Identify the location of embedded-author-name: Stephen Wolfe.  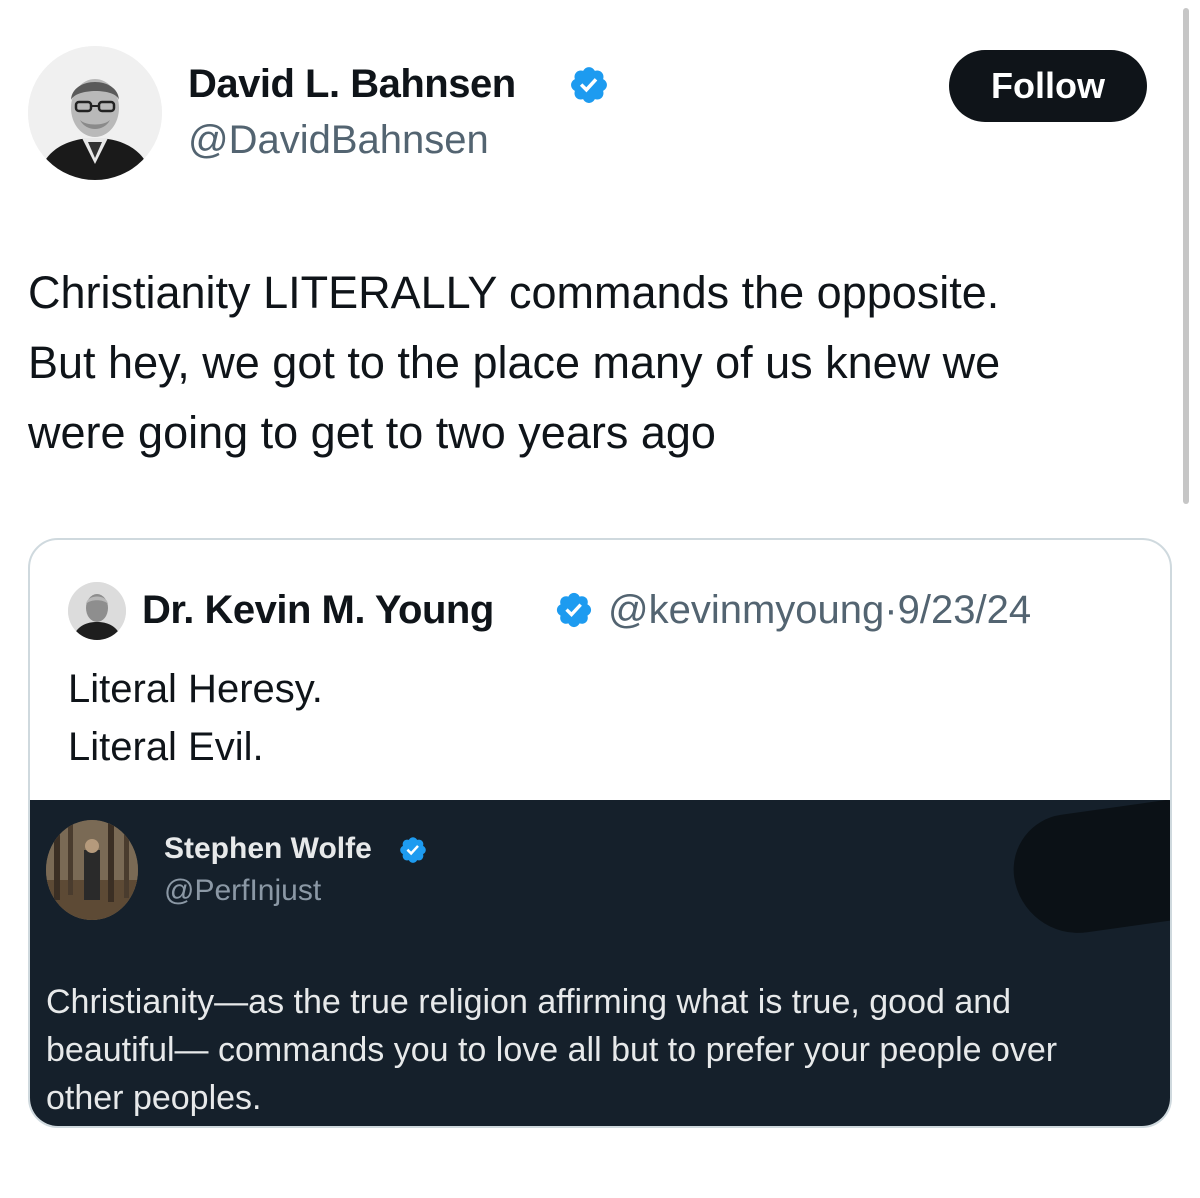
(268, 848).